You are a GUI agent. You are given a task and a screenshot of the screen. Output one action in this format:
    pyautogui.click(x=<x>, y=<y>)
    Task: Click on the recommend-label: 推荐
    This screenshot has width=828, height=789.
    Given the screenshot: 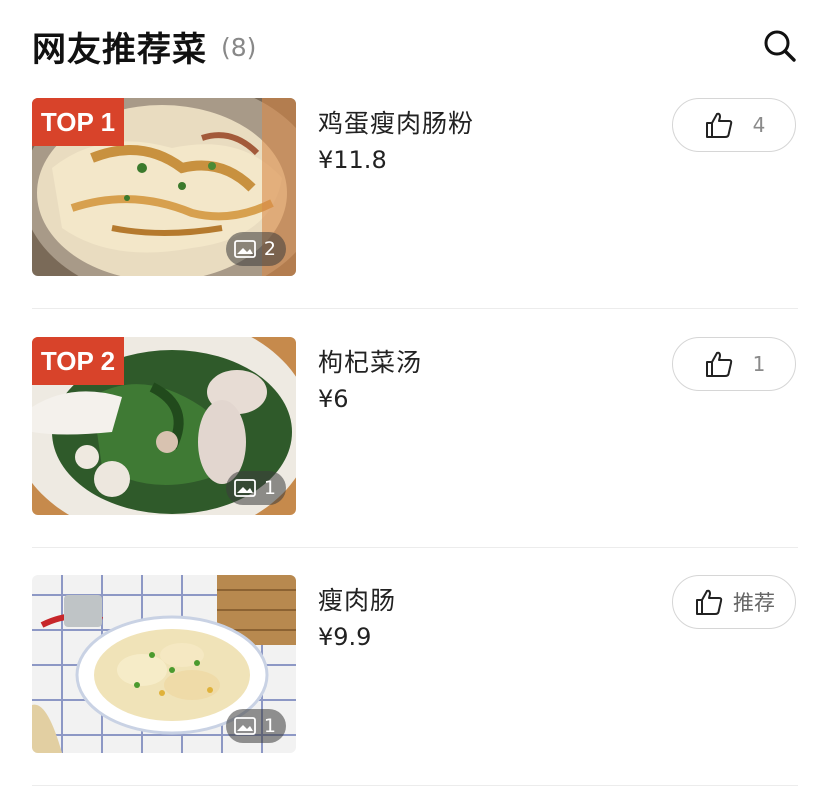 What is the action you would take?
    pyautogui.click(x=754, y=603)
    